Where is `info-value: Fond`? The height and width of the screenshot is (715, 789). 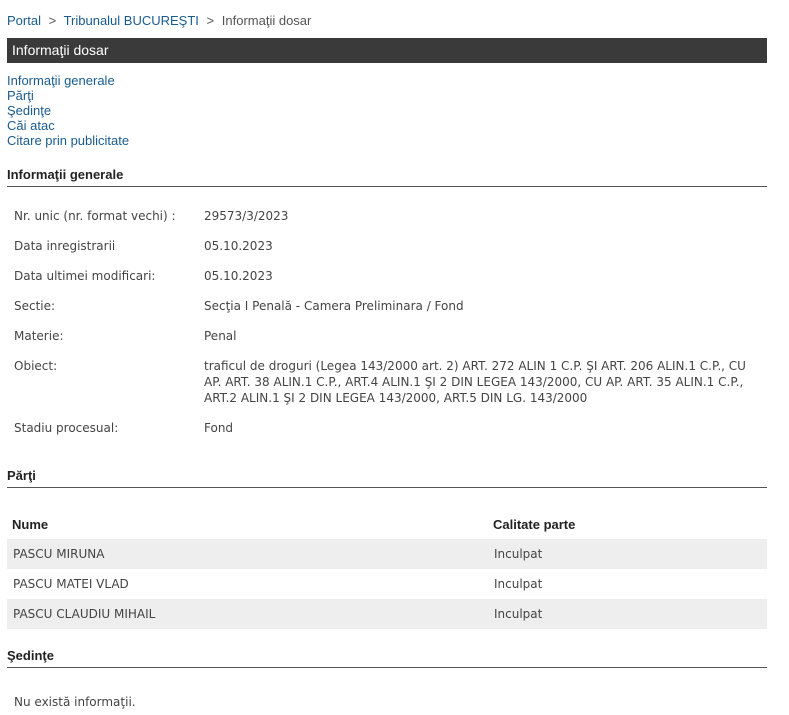
info-value: Fond is located at coordinates (219, 428).